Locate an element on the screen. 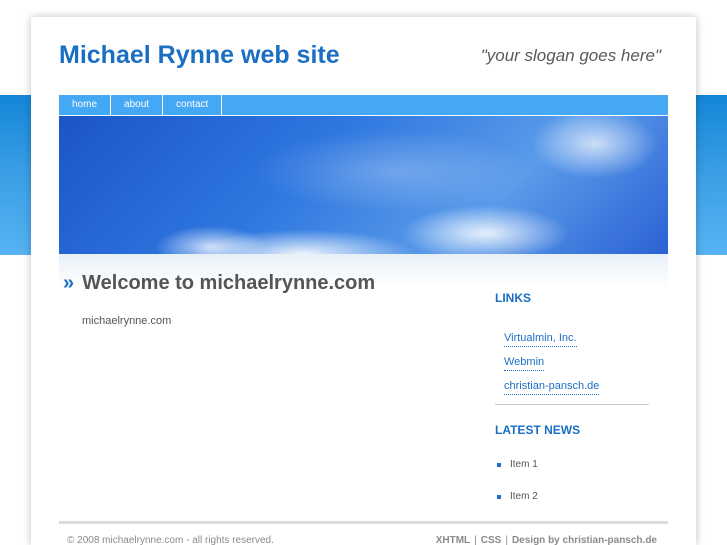 The image size is (727, 545). nav-item-about: about is located at coordinates (137, 105).